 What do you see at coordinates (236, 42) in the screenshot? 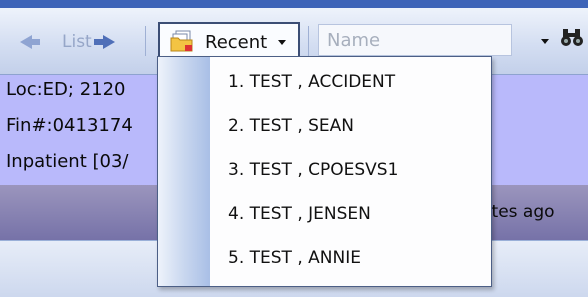
I see `recent-button-label: Recent` at bounding box center [236, 42].